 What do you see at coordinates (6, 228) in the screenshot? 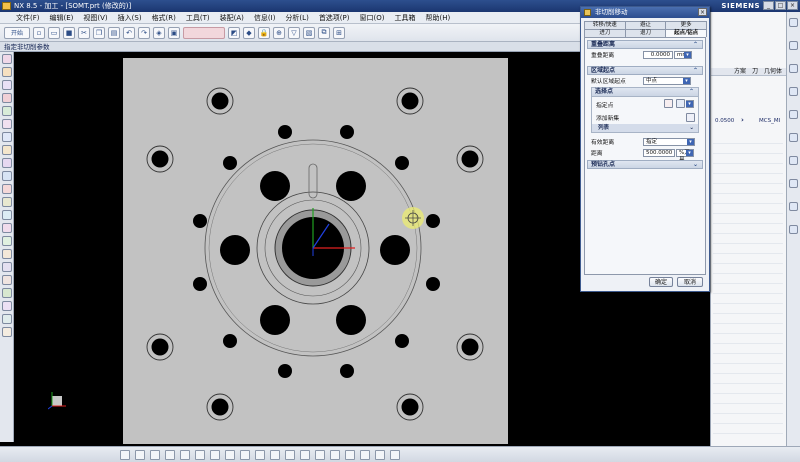
I see `shop-doc-icon` at bounding box center [6, 228].